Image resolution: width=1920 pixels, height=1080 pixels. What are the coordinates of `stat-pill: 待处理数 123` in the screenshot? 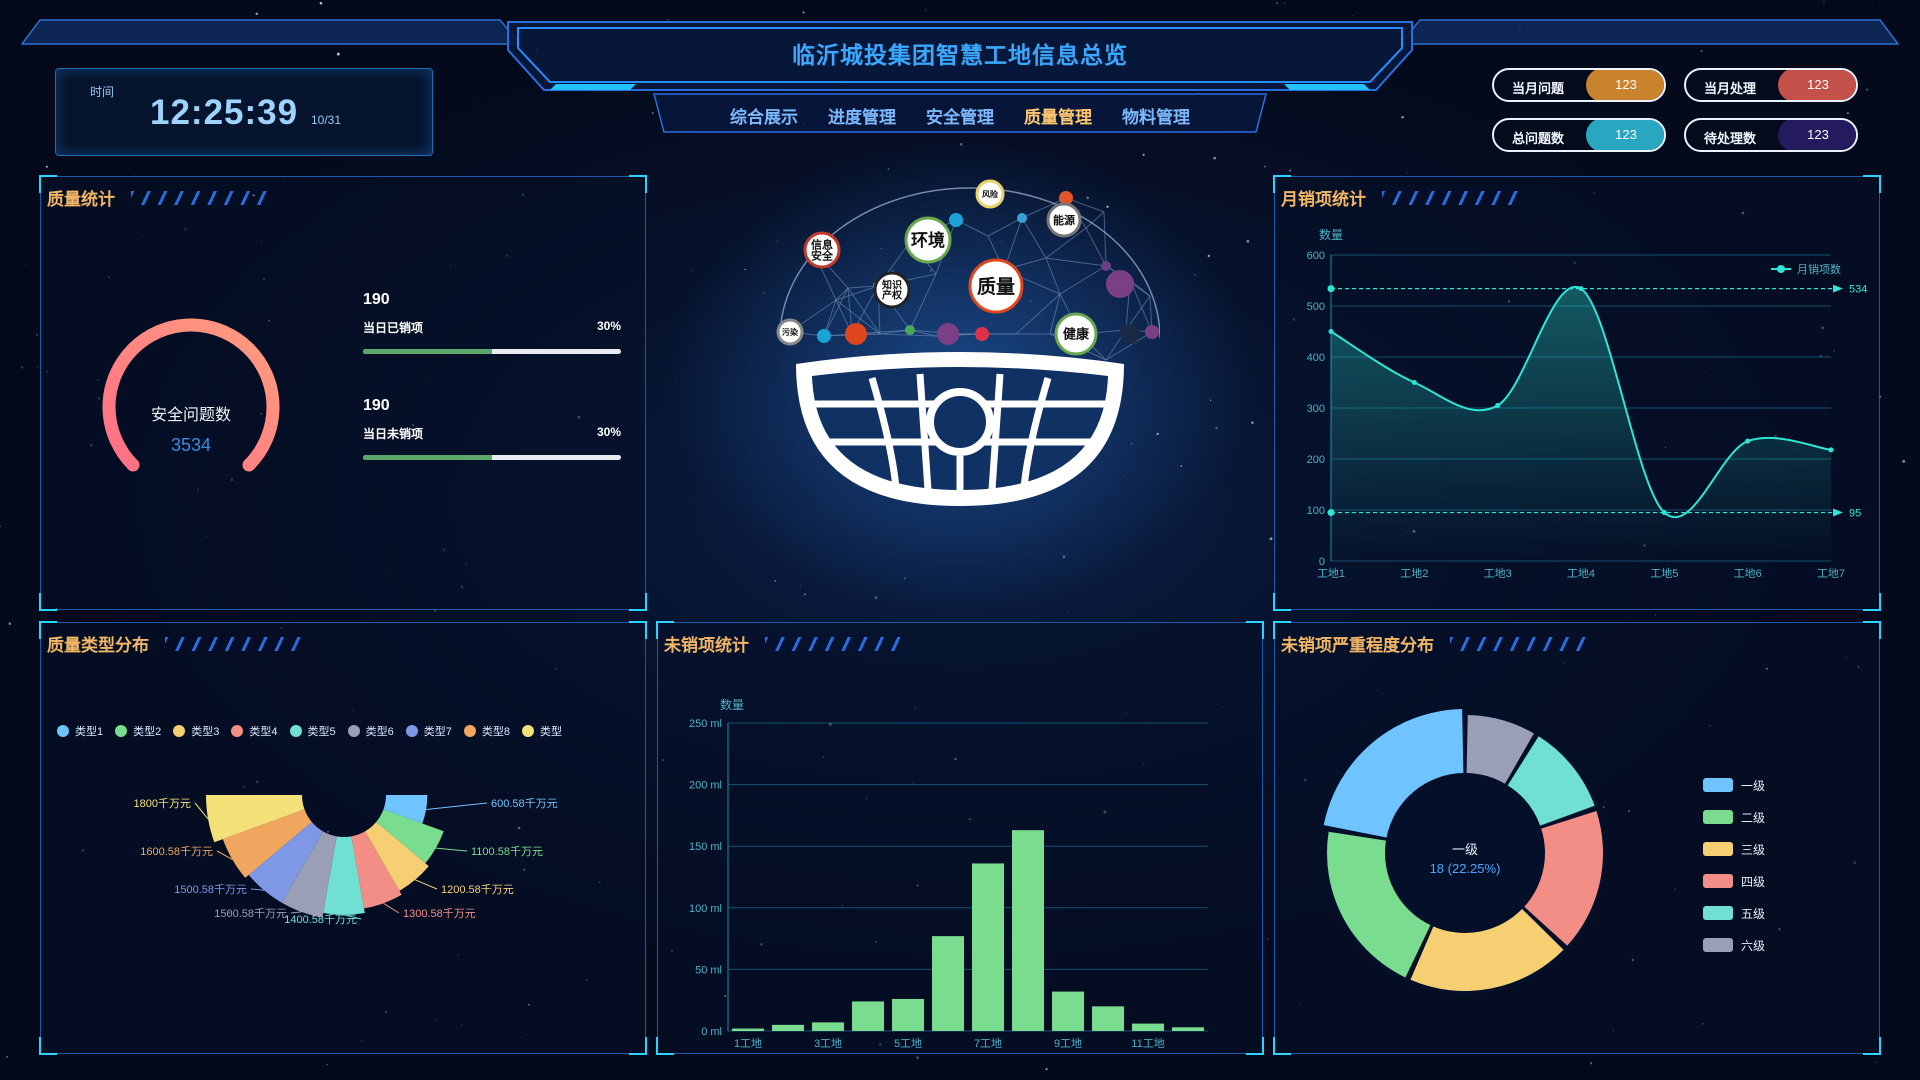 It's located at (1771, 135).